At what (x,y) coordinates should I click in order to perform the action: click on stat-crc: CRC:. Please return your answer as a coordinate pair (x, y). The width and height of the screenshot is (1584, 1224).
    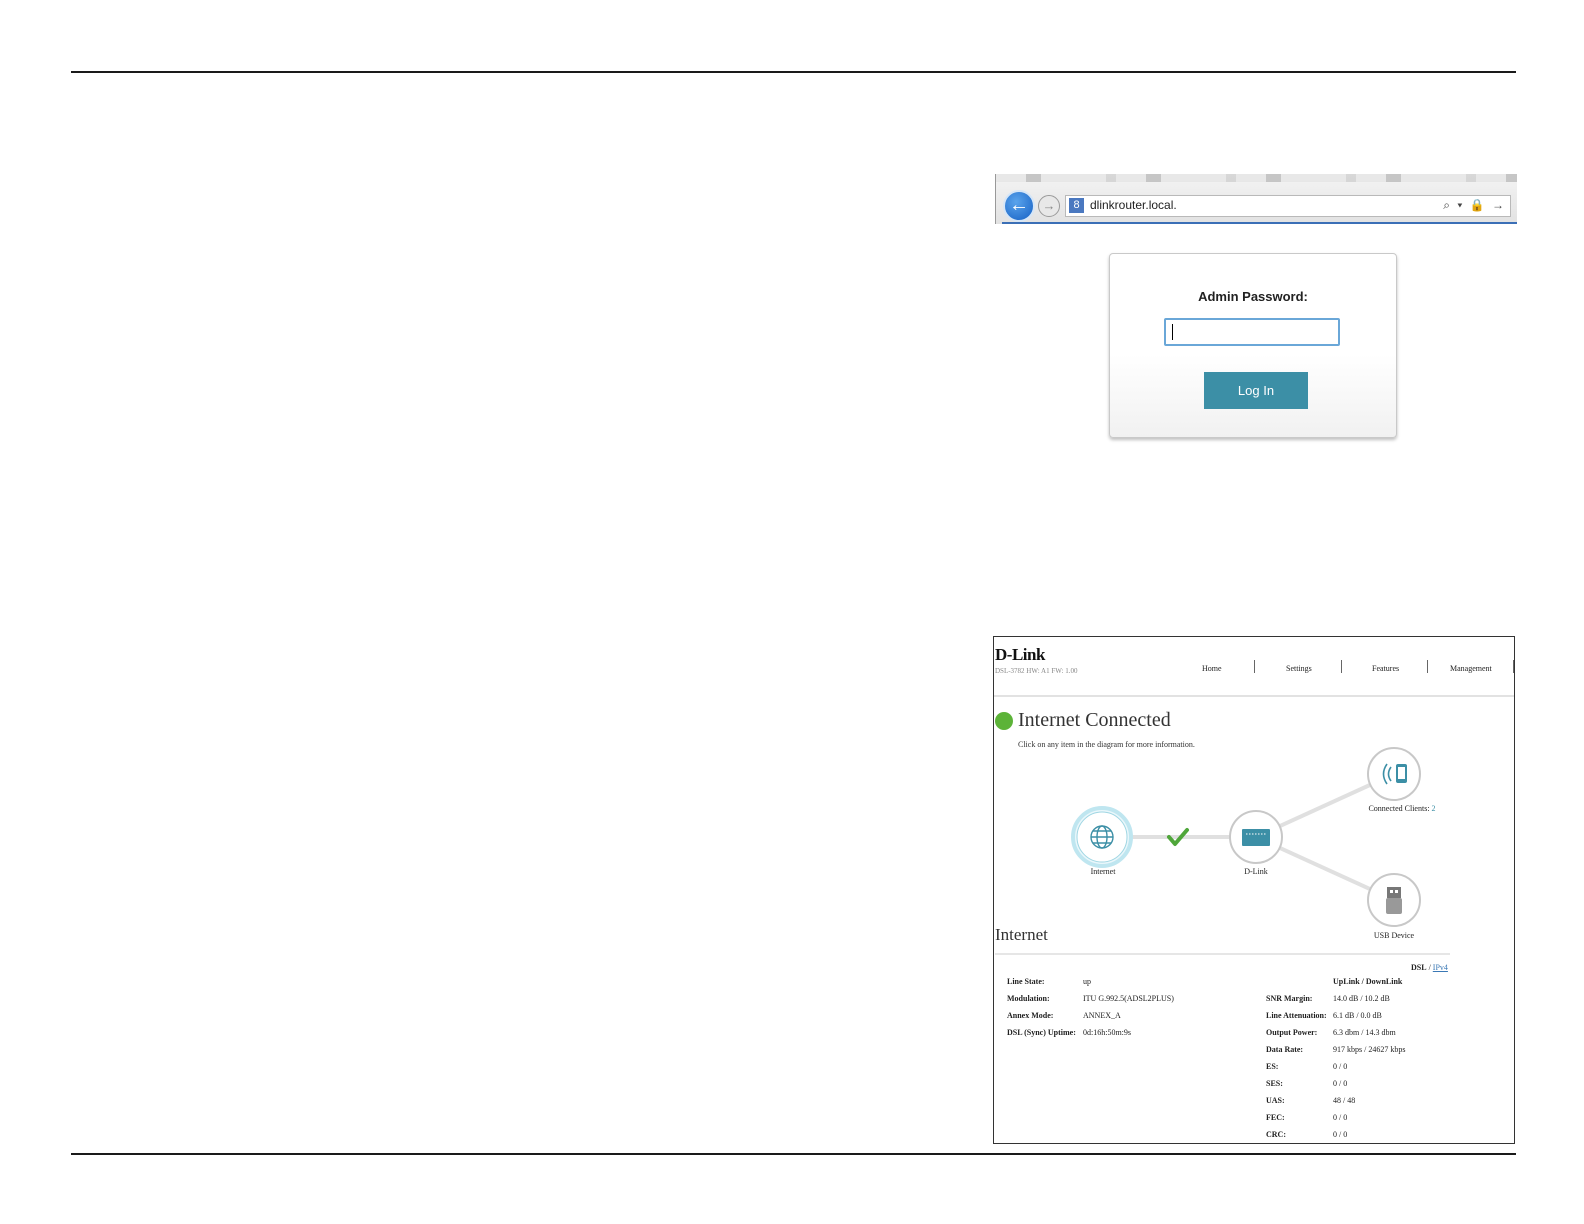
    Looking at the image, I should click on (1276, 1134).